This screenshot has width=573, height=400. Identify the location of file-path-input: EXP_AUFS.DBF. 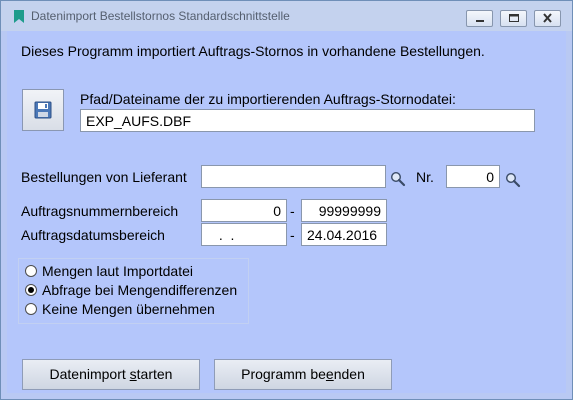
(307, 120).